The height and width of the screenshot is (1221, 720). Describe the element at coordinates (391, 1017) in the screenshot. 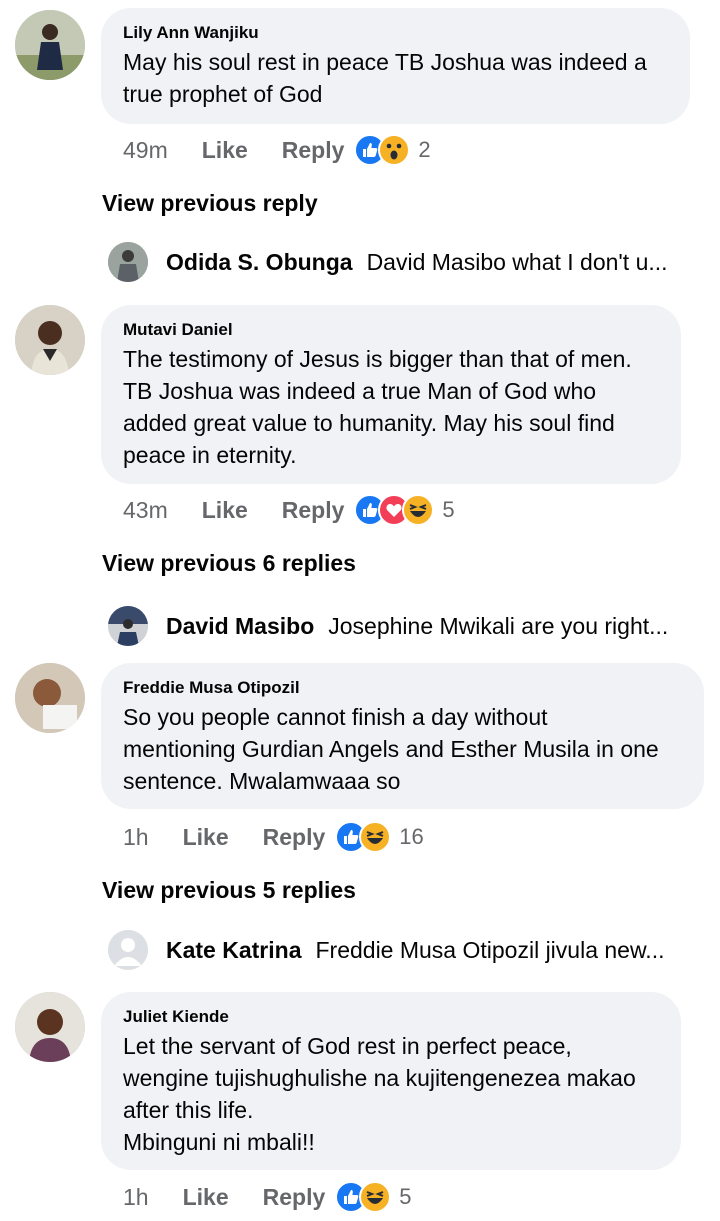

I see `comment-author: Juliet Kiende` at that location.